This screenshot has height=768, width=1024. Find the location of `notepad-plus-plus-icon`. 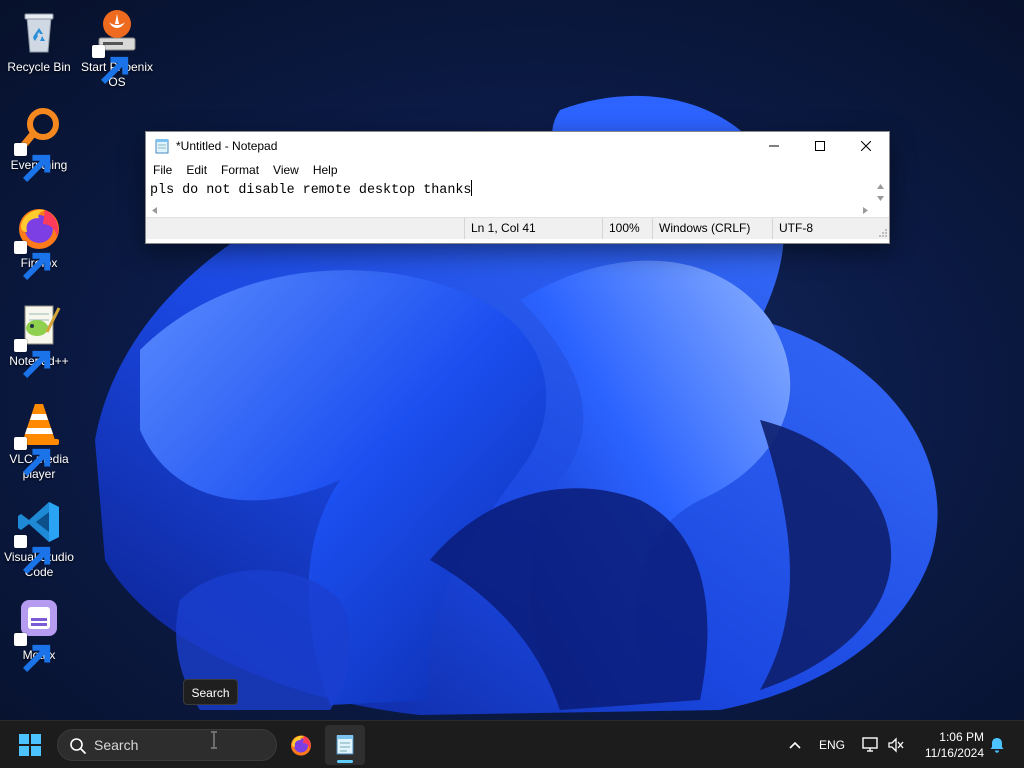

notepad-plus-plus-icon is located at coordinates (38, 340).